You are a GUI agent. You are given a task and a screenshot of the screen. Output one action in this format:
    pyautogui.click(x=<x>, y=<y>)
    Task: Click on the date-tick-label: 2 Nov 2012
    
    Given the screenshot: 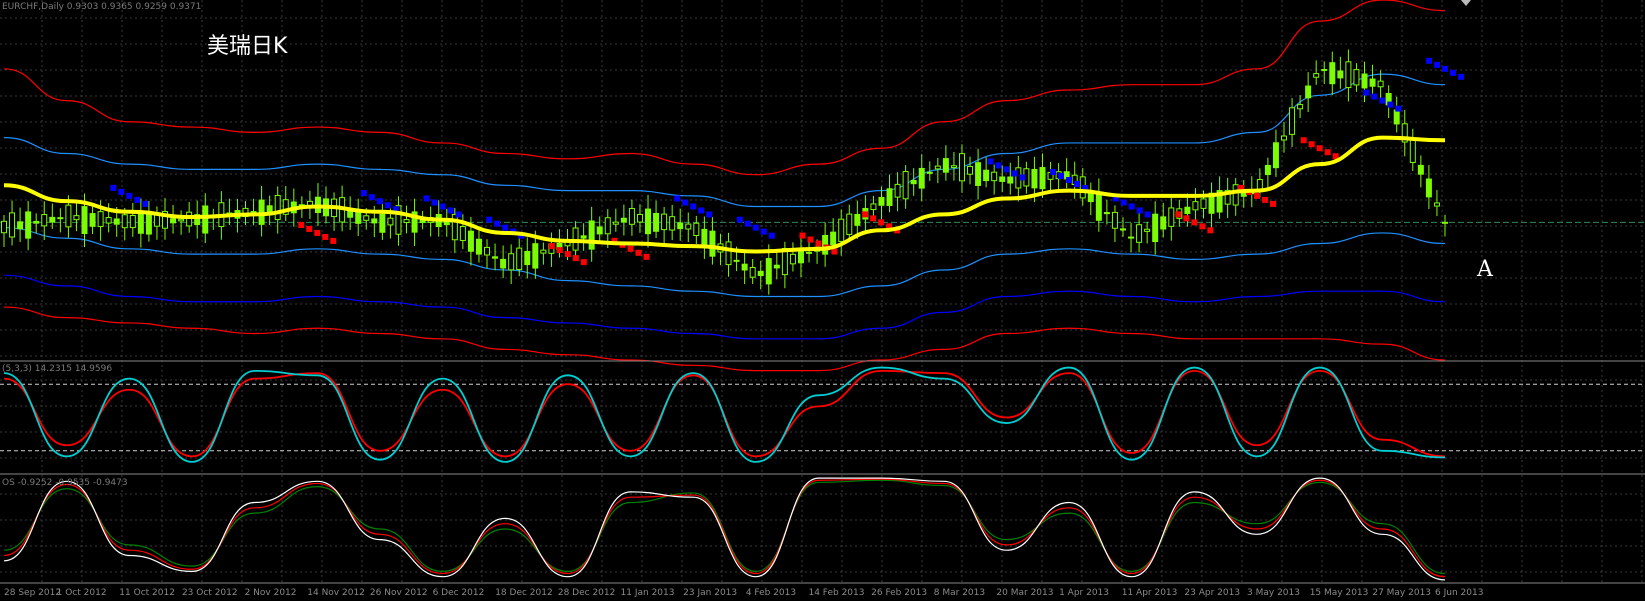 What is the action you would take?
    pyautogui.click(x=270, y=593)
    